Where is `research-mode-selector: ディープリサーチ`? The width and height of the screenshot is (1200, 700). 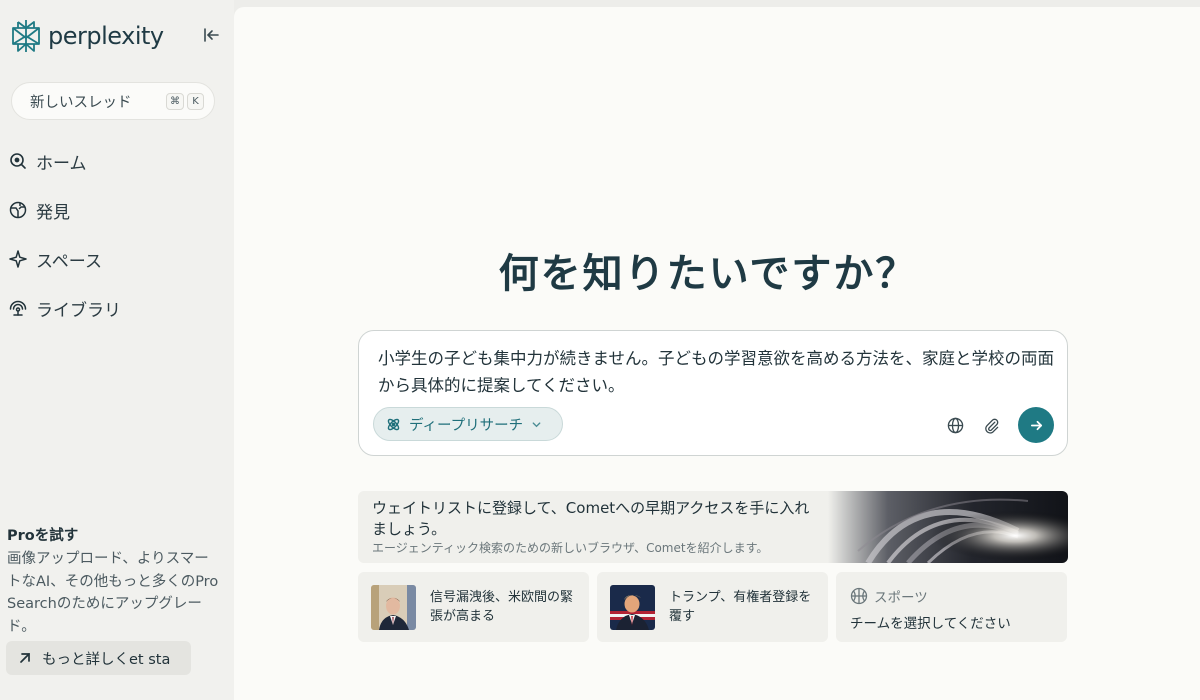
research-mode-selector: ディープリサーチ is located at coordinates (468, 424).